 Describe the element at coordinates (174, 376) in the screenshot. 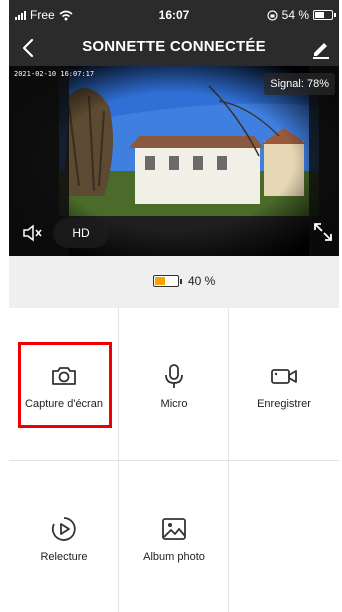

I see `microphone-icon` at that location.